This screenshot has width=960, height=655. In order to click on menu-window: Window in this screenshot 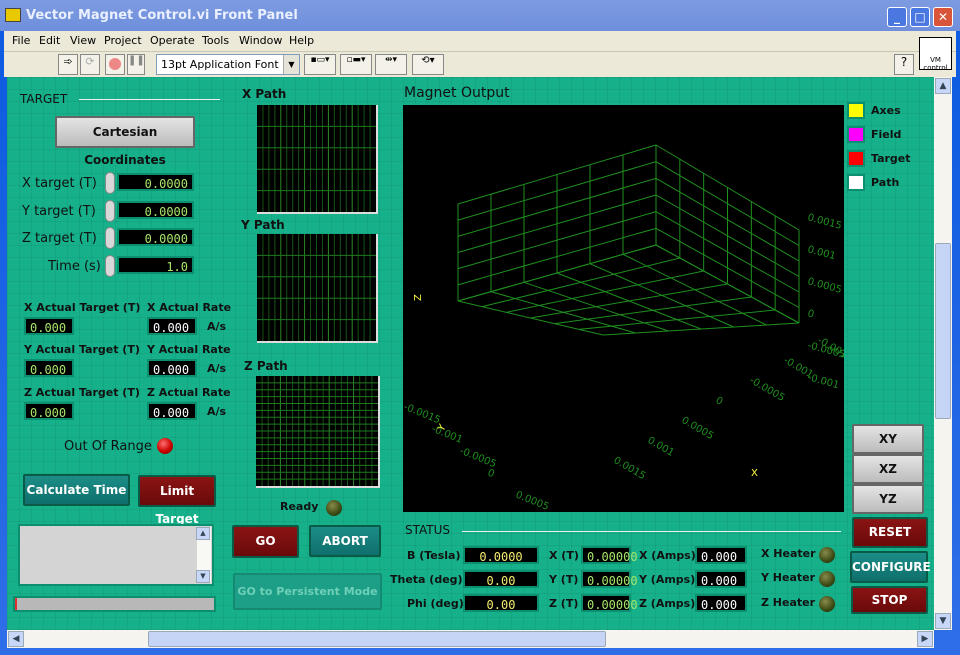, I will do `click(260, 40)`.